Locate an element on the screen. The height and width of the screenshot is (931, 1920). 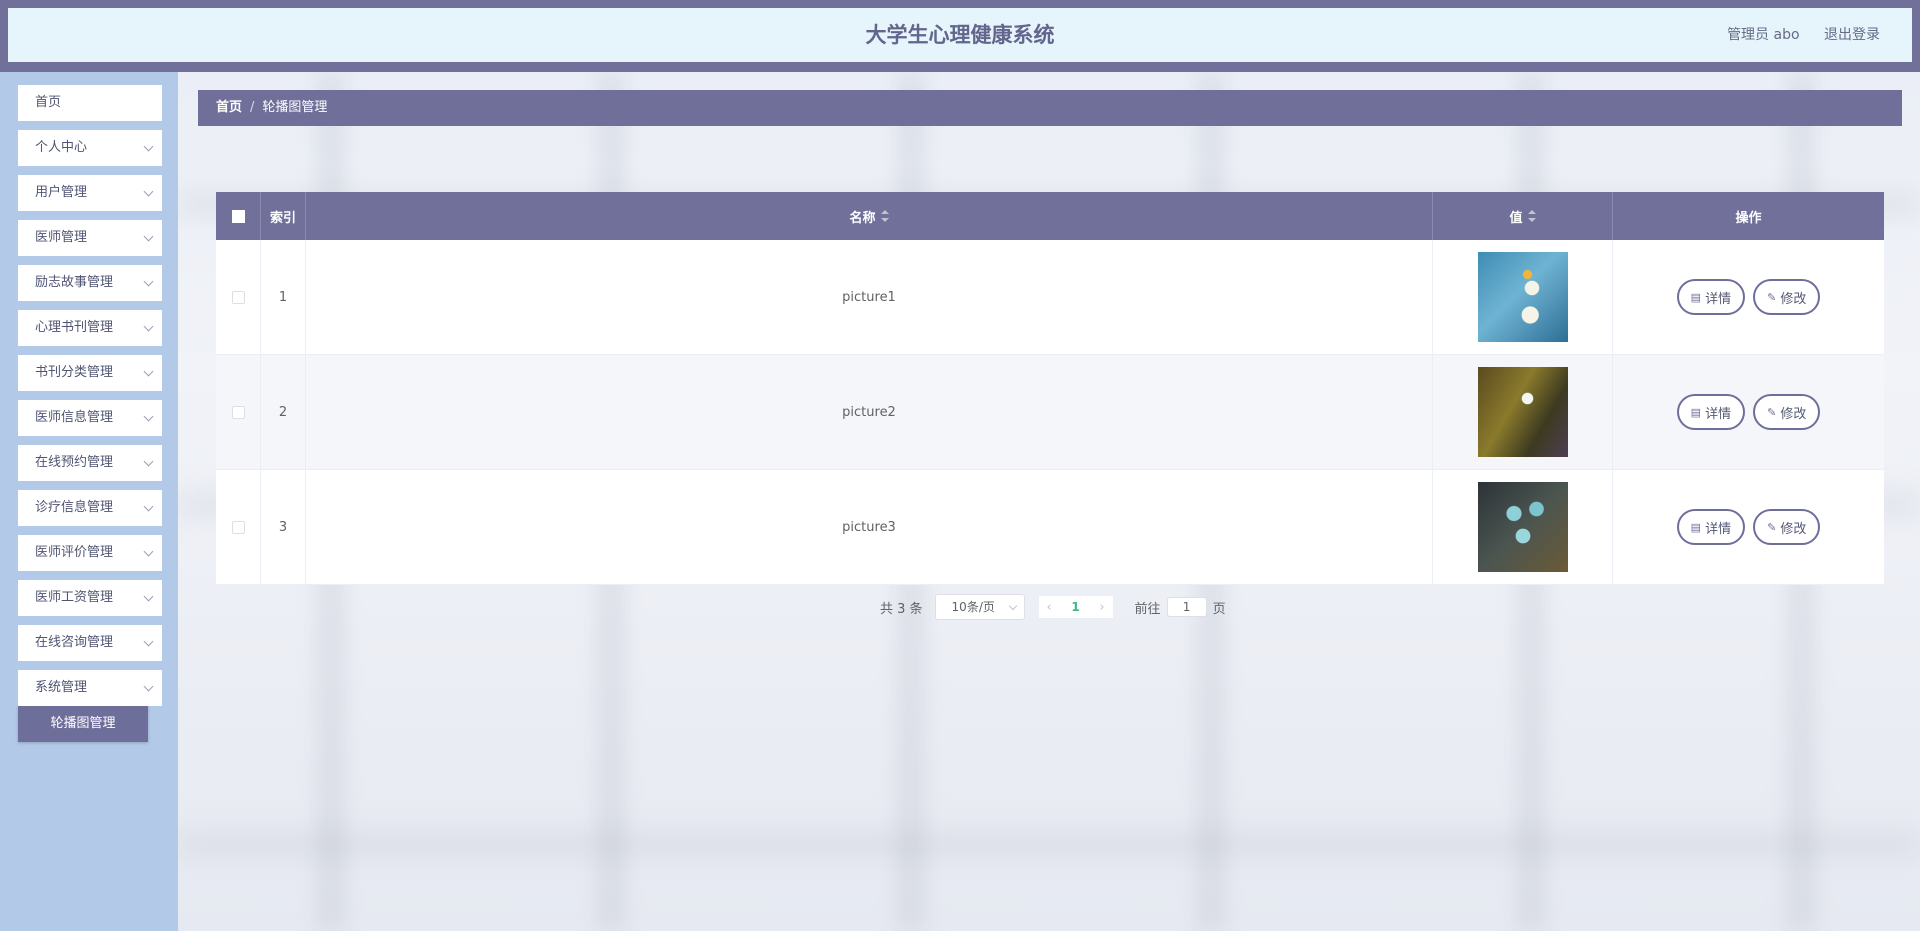
sidebar-item: 系统管理 is located at coordinates (90, 688).